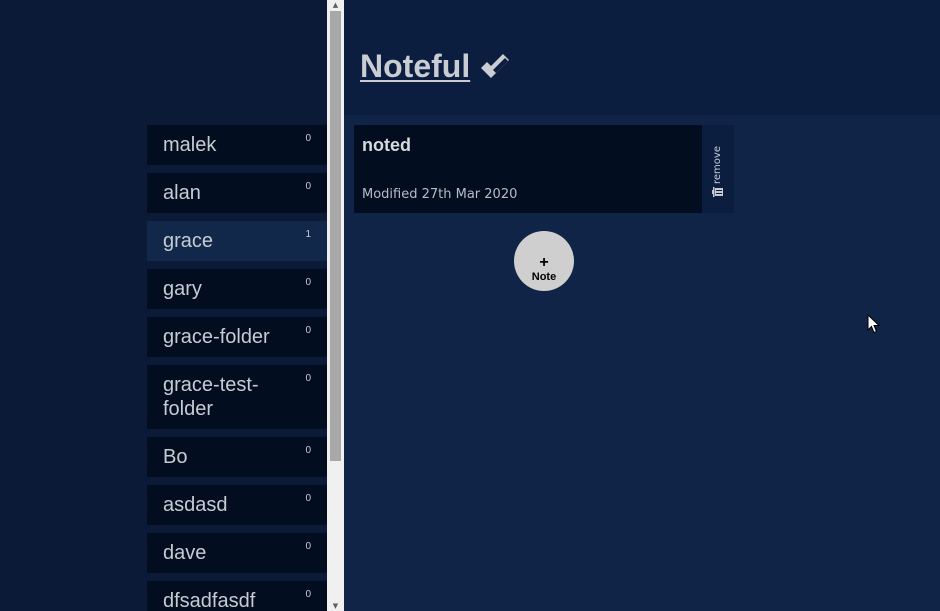  I want to click on title-wrap: Noteful, so click(436, 66).